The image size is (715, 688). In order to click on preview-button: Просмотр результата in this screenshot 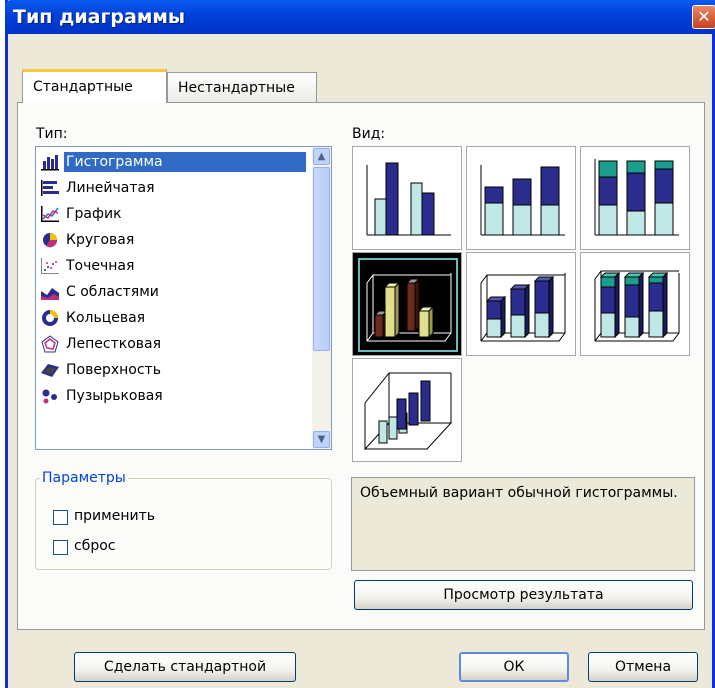, I will do `click(523, 595)`.